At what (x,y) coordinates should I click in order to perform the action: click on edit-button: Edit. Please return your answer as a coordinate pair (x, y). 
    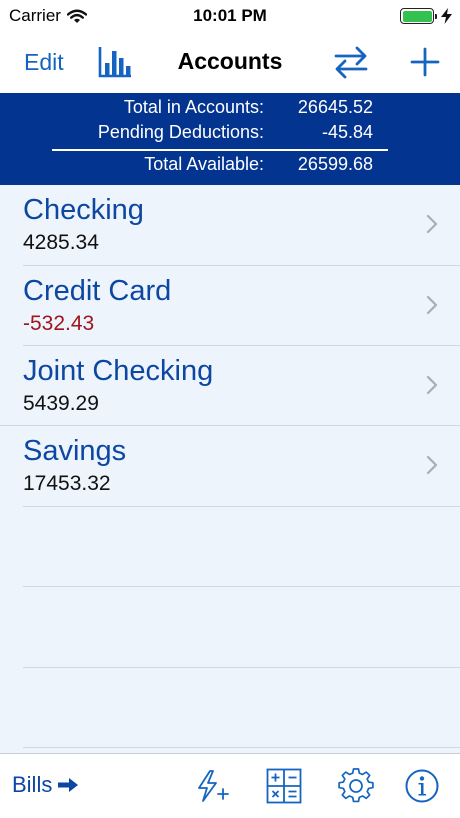
    Looking at the image, I should click on (44, 62).